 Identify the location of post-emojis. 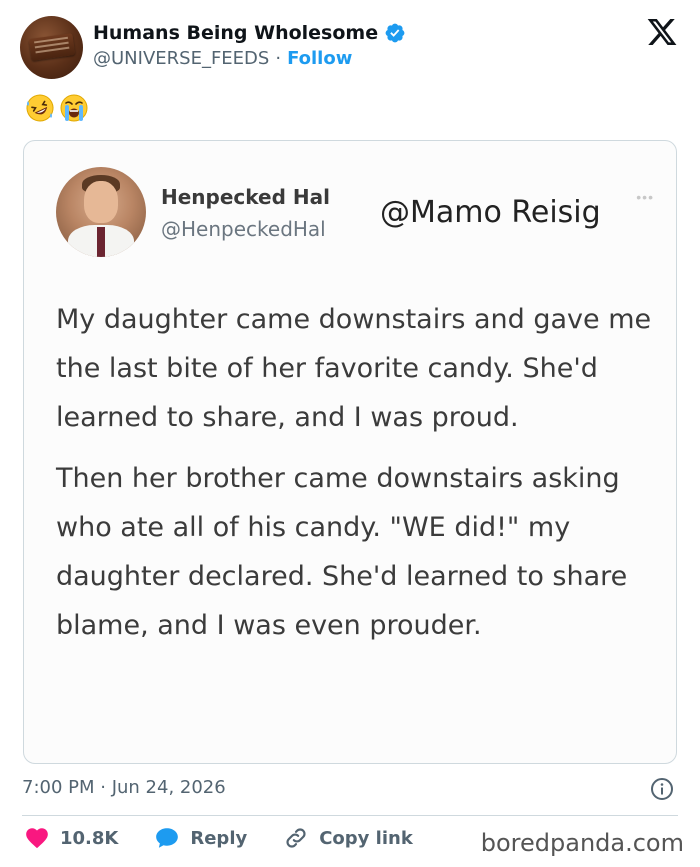
(57, 108).